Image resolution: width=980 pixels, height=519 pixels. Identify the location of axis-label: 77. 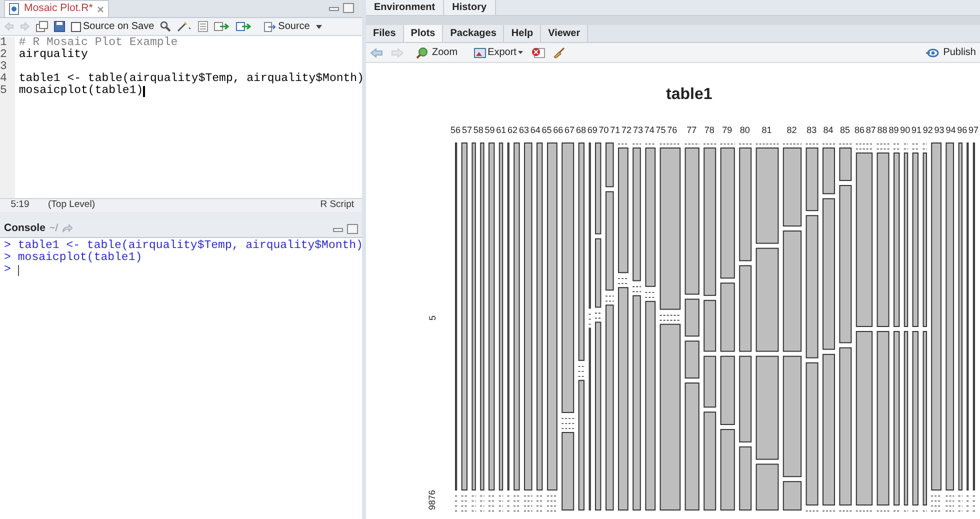
(691, 130).